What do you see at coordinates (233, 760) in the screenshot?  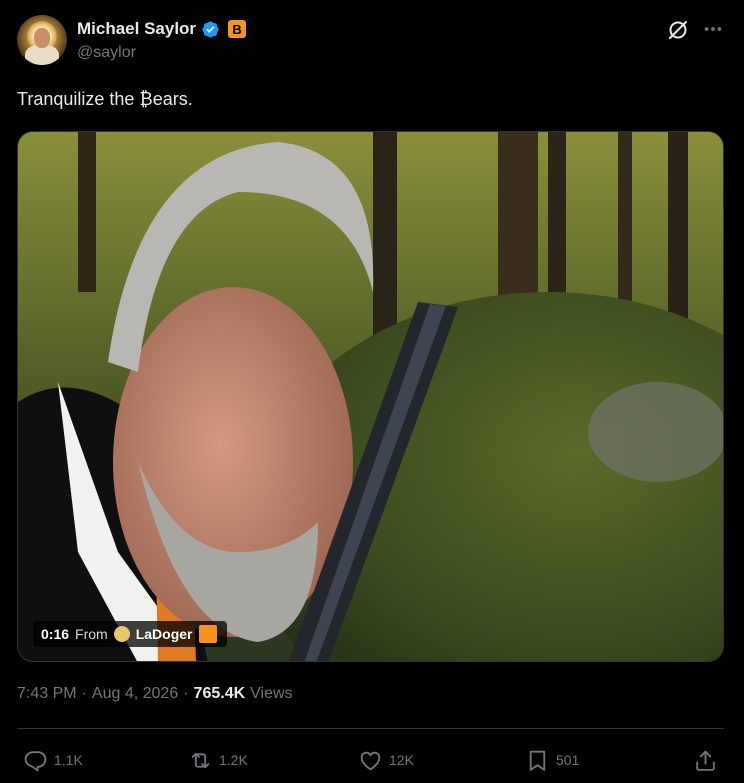 I see `retweet-count: 1.2K` at bounding box center [233, 760].